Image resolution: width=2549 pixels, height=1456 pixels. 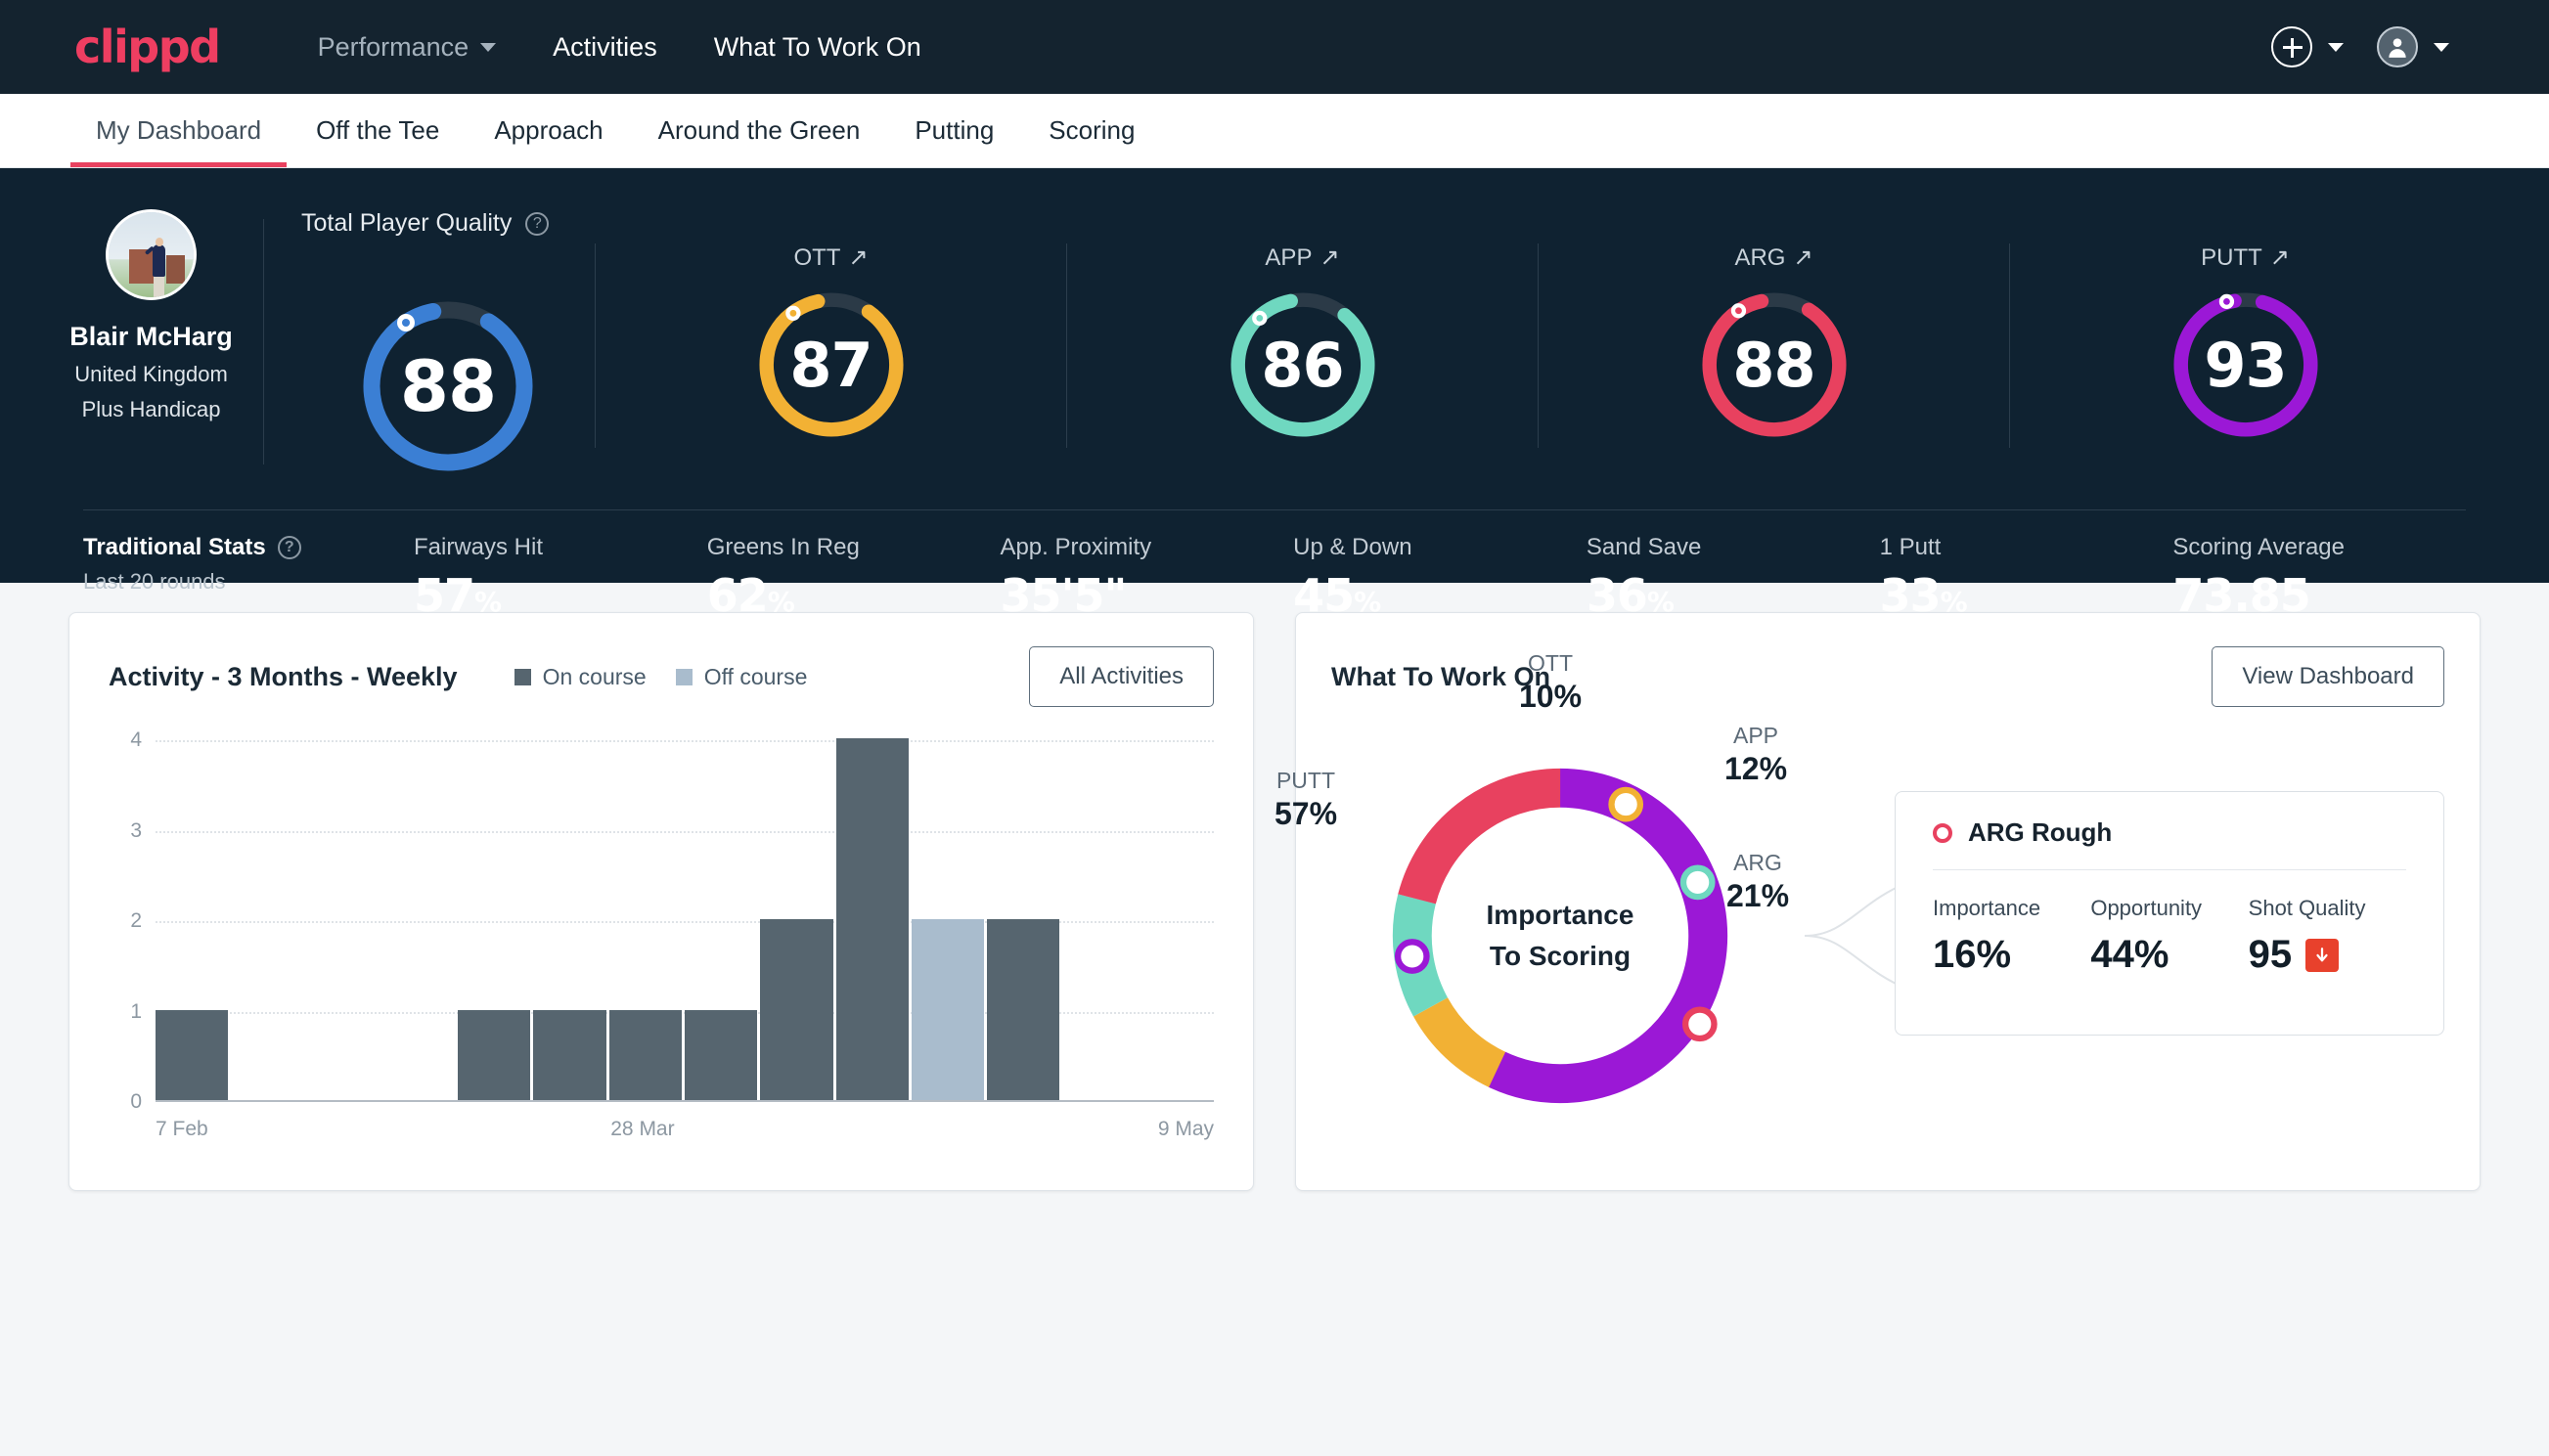 I want to click on y-tick: 1, so click(x=136, y=1011).